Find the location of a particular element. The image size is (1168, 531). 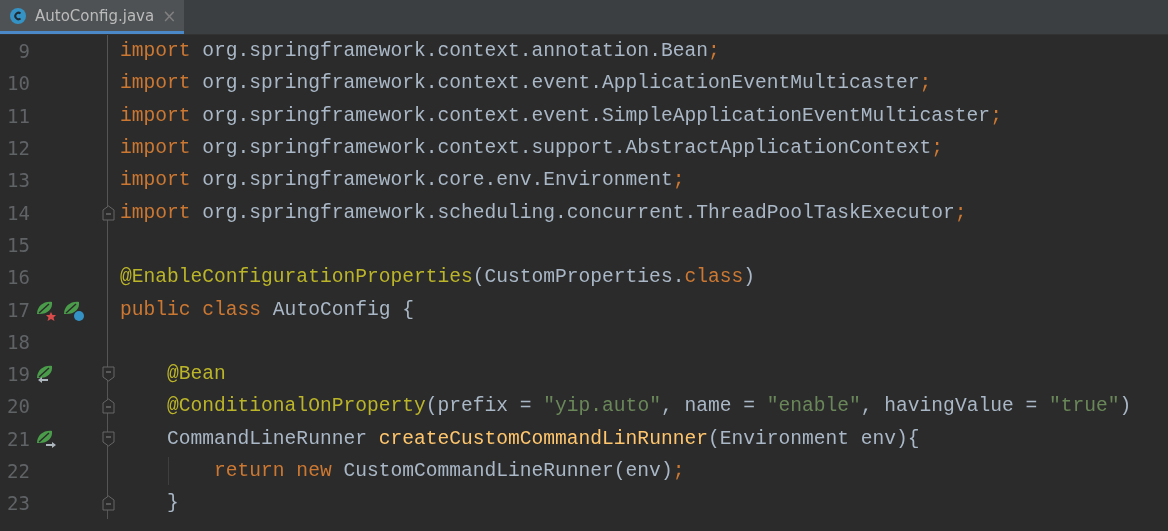

line-number: 9 is located at coordinates (23, 51).